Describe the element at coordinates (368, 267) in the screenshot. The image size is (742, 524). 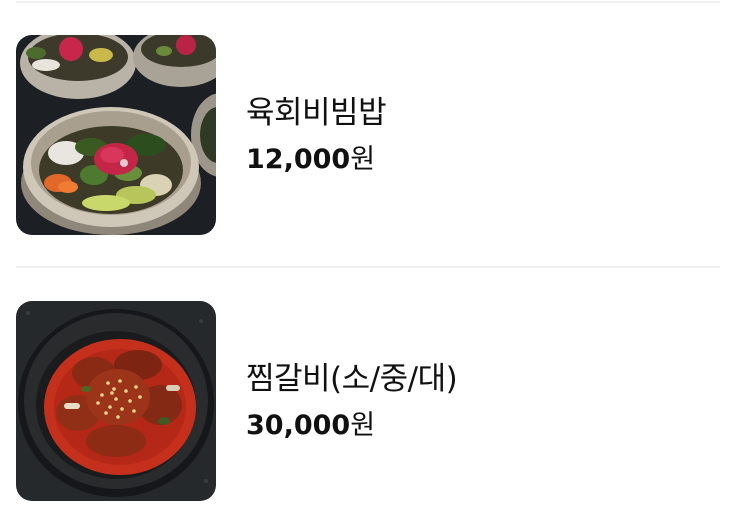
I see `item-divider` at that location.